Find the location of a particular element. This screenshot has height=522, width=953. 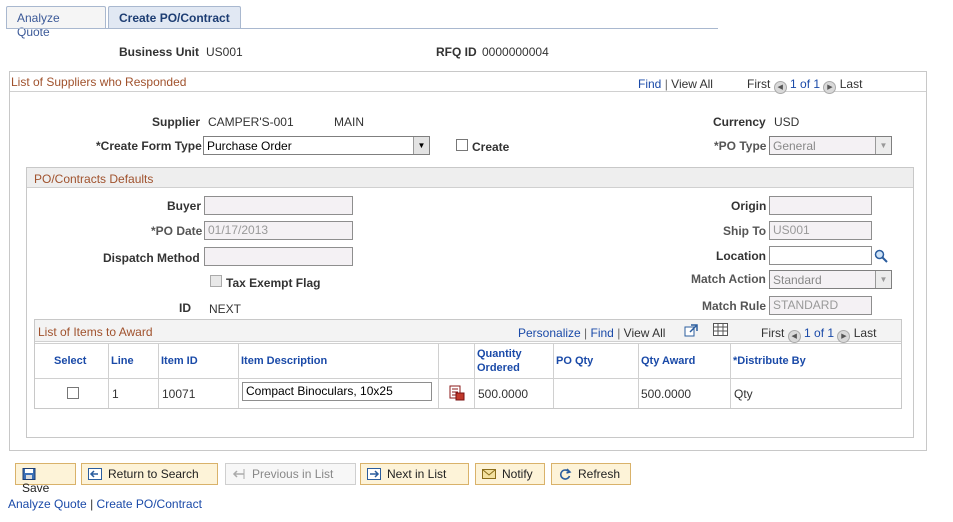

save-icon is located at coordinates (29, 474).